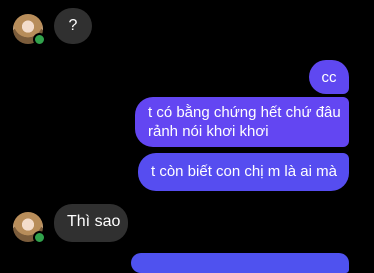 The width and height of the screenshot is (374, 273). Describe the element at coordinates (244, 112) in the screenshot. I see `message-text-line: t có bằng chứng hết chứ đâu` at that location.